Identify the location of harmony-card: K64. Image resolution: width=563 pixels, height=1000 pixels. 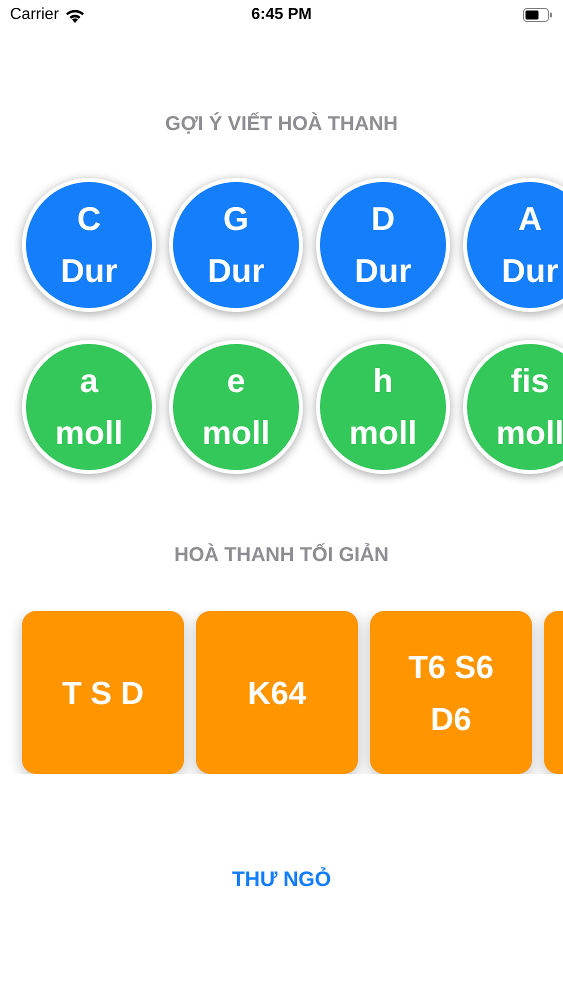
(277, 692).